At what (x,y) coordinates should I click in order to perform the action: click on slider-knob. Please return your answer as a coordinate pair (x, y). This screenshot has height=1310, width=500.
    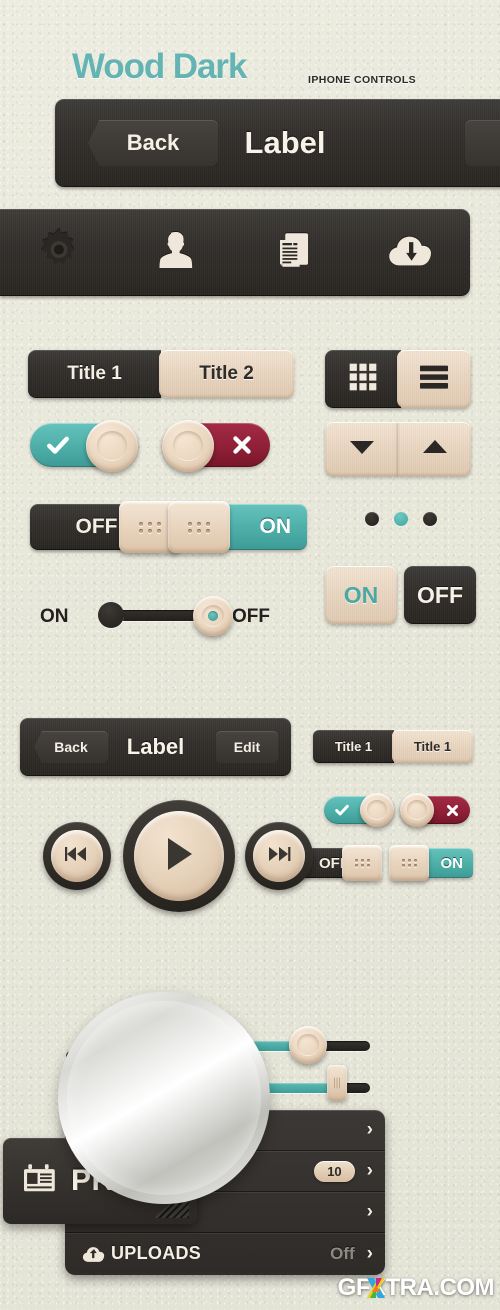
    Looking at the image, I should click on (337, 1083).